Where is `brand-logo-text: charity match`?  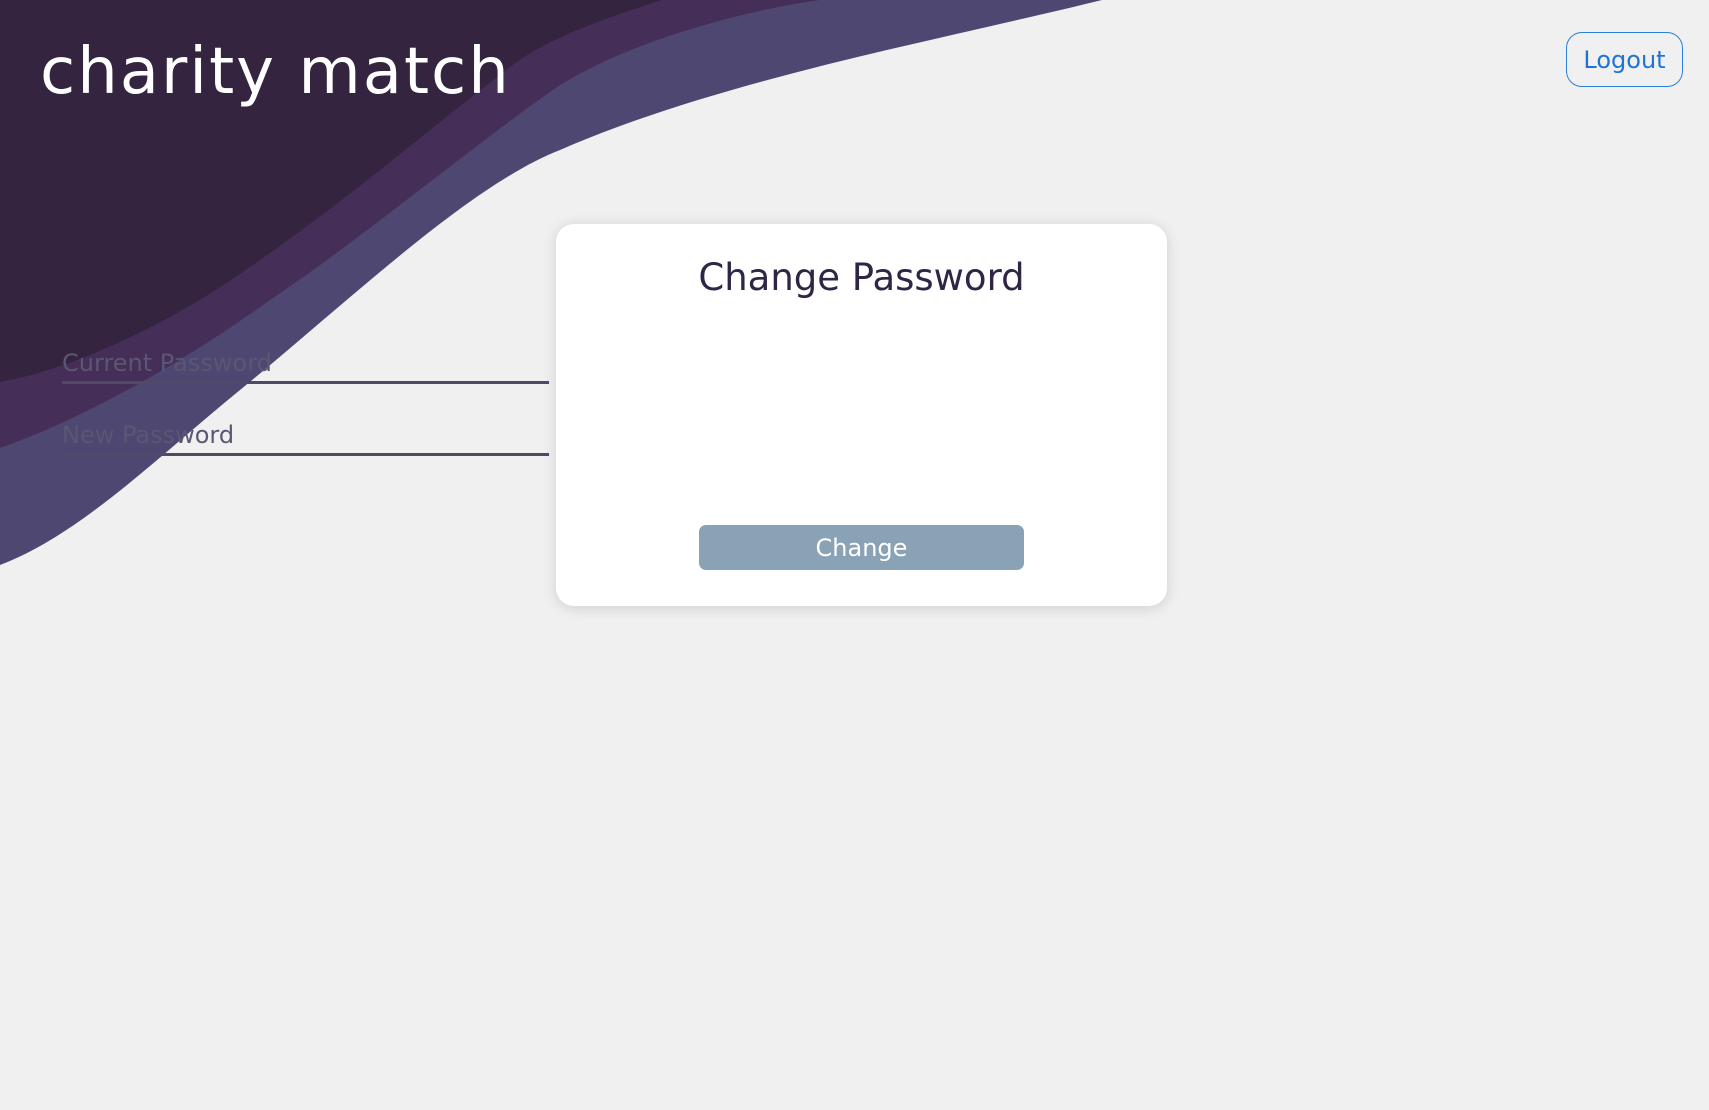 brand-logo-text: charity match is located at coordinates (275, 72).